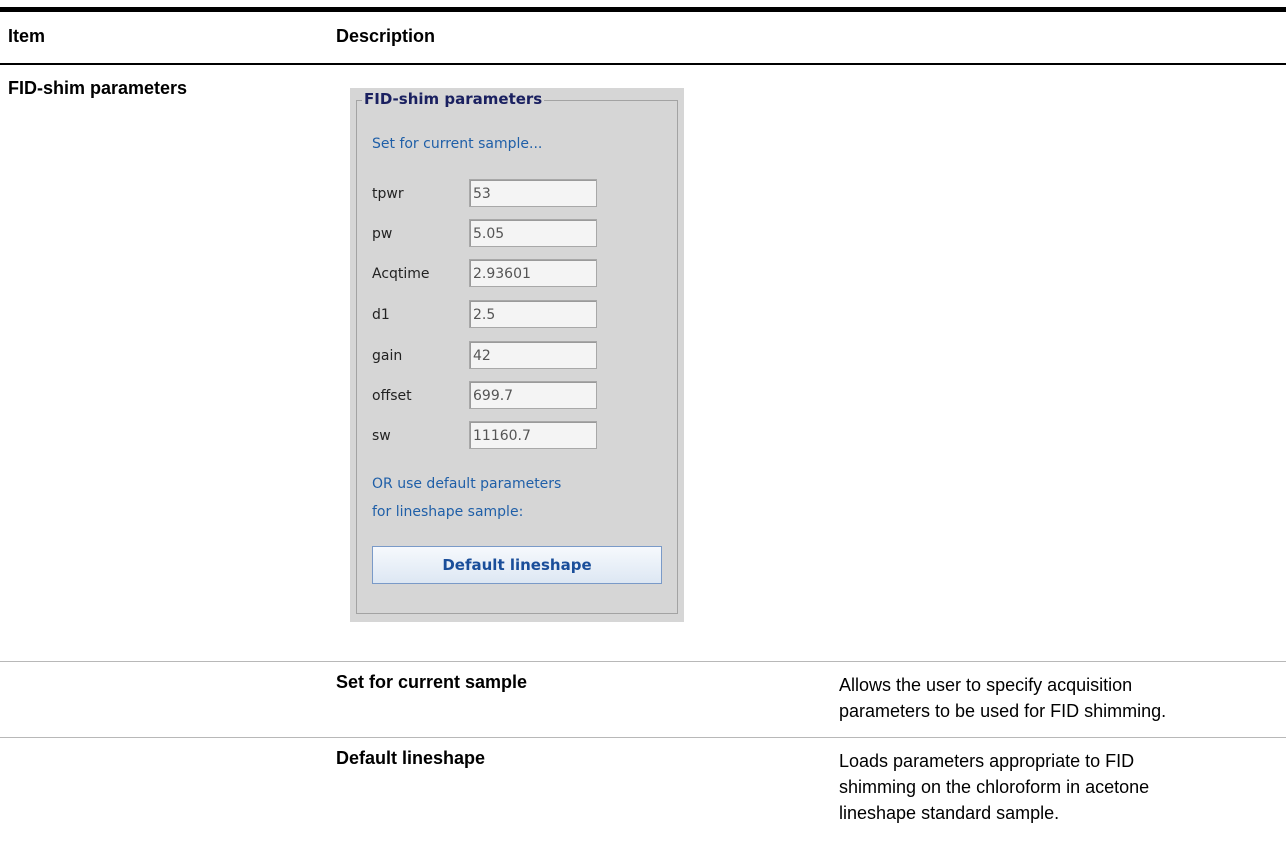  I want to click on description-line: parameters to be used for FID shimming., so click(1003, 711).